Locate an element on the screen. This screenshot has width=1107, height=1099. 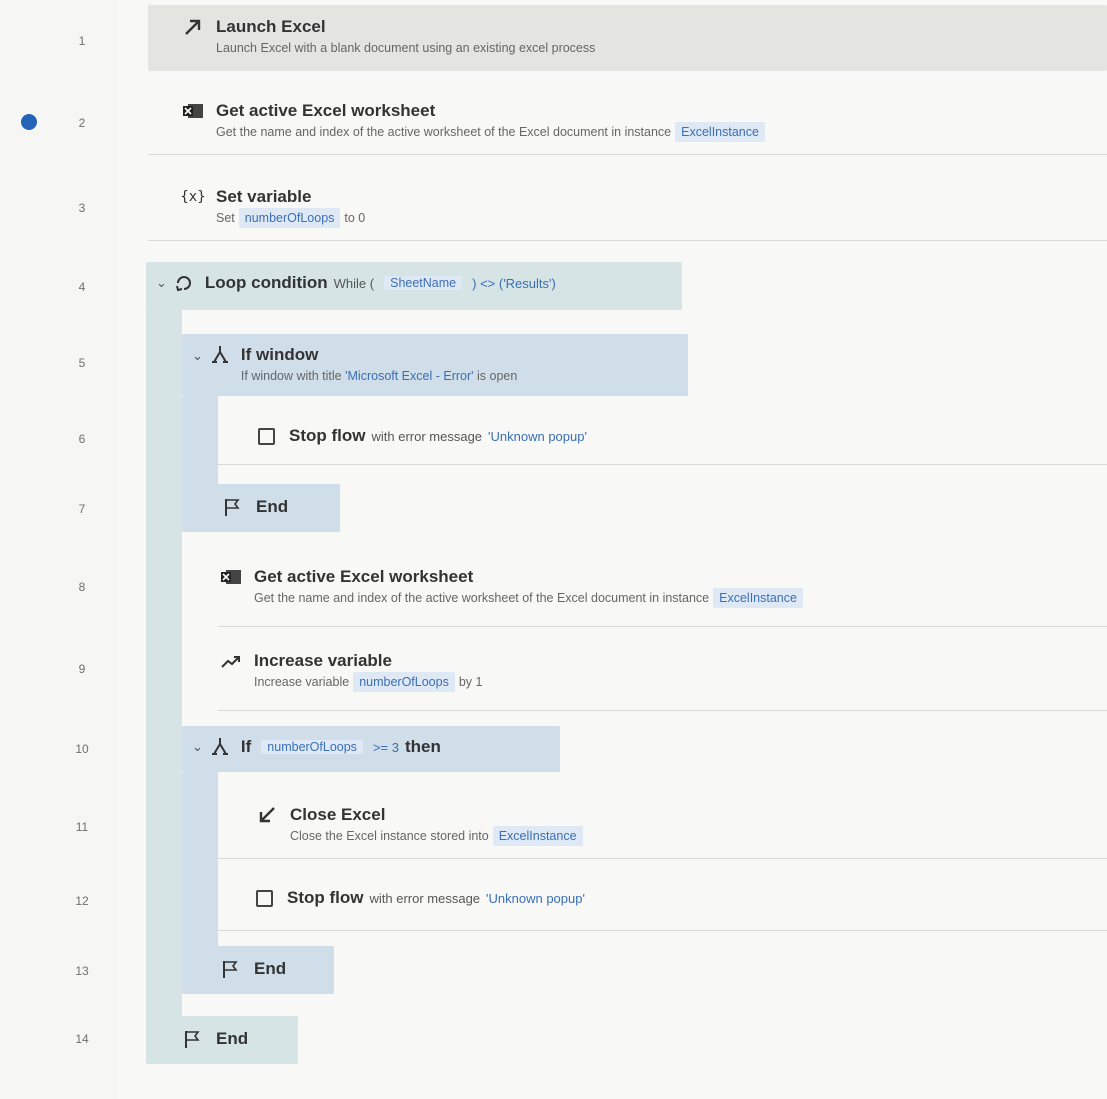
line-number: 12 is located at coordinates (82, 901).